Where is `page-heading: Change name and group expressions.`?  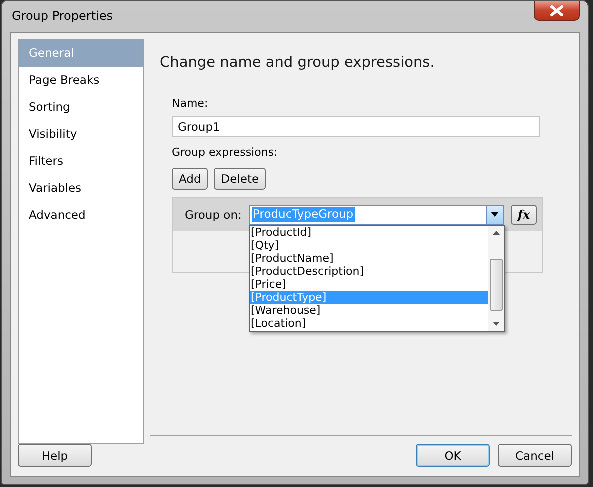
page-heading: Change name and group expressions. is located at coordinates (298, 63).